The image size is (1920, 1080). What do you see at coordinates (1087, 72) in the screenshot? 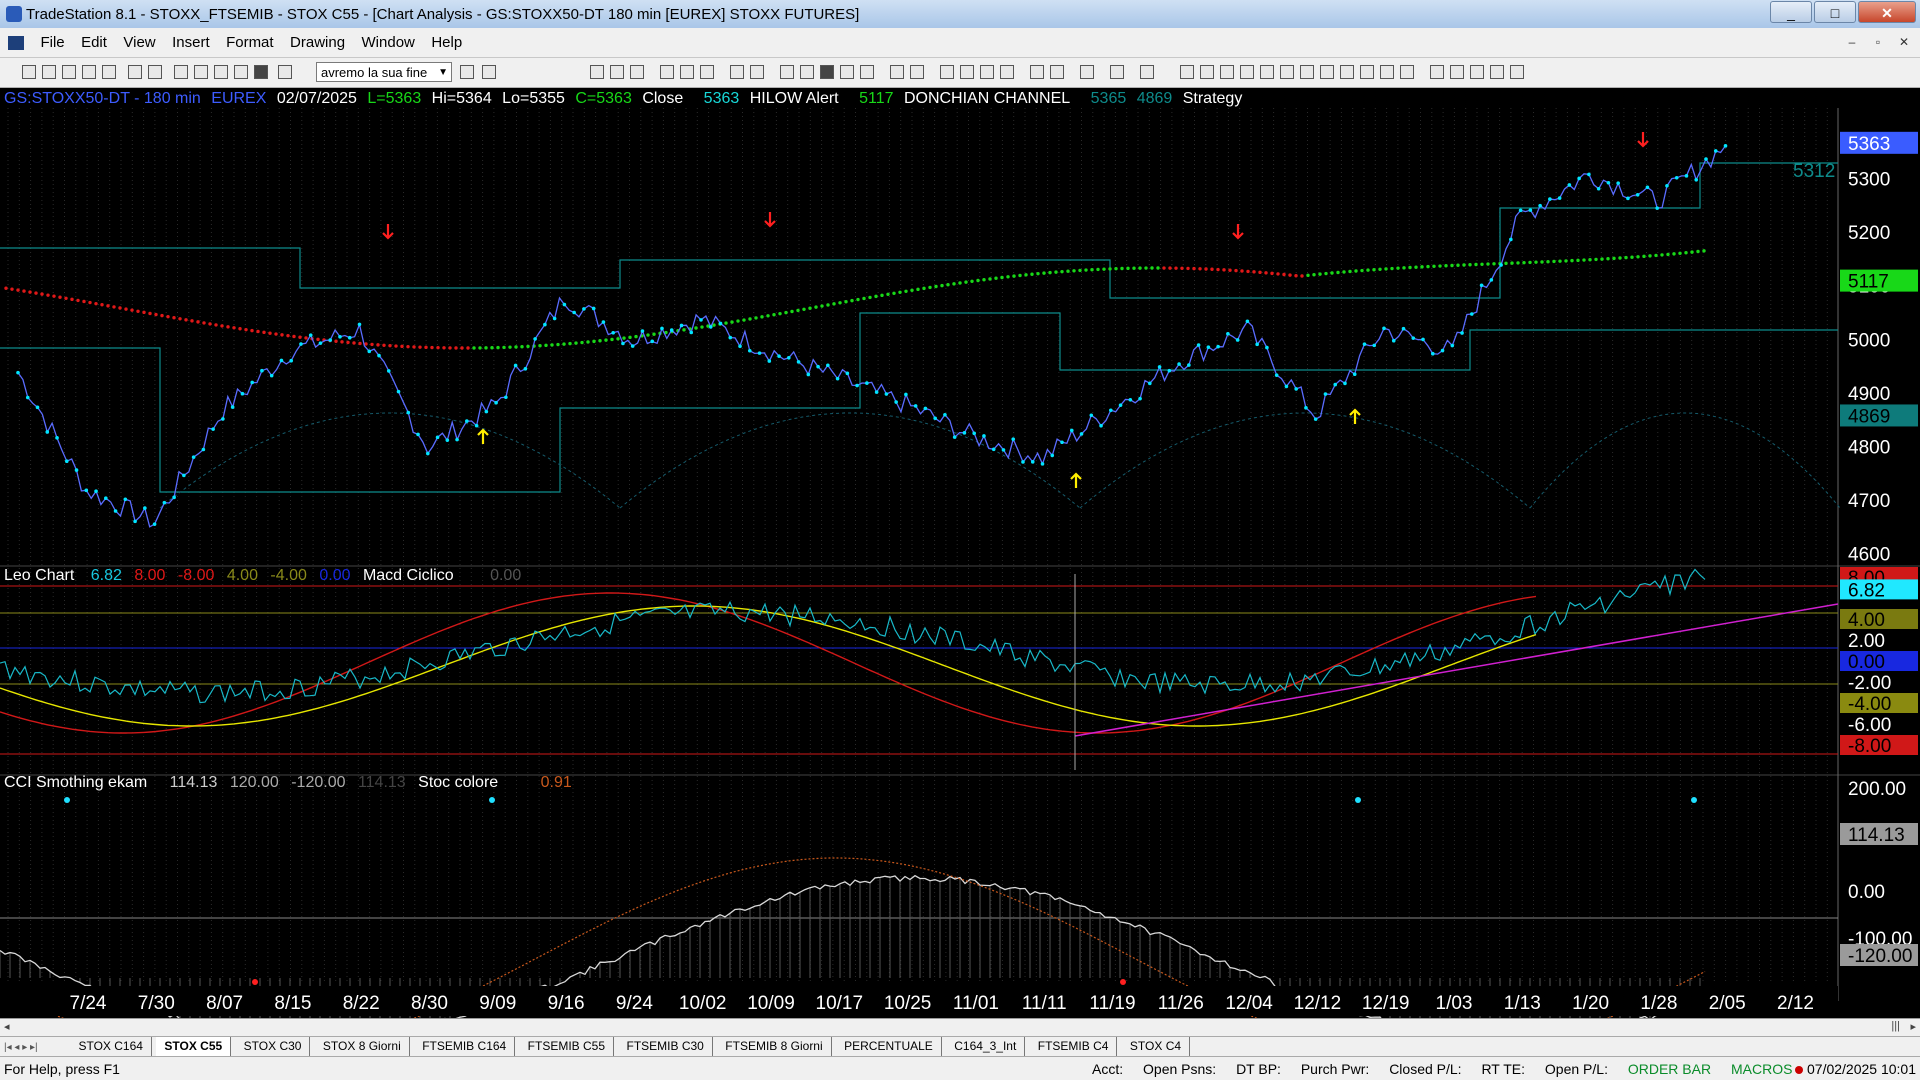
I see `wrench-icon` at bounding box center [1087, 72].